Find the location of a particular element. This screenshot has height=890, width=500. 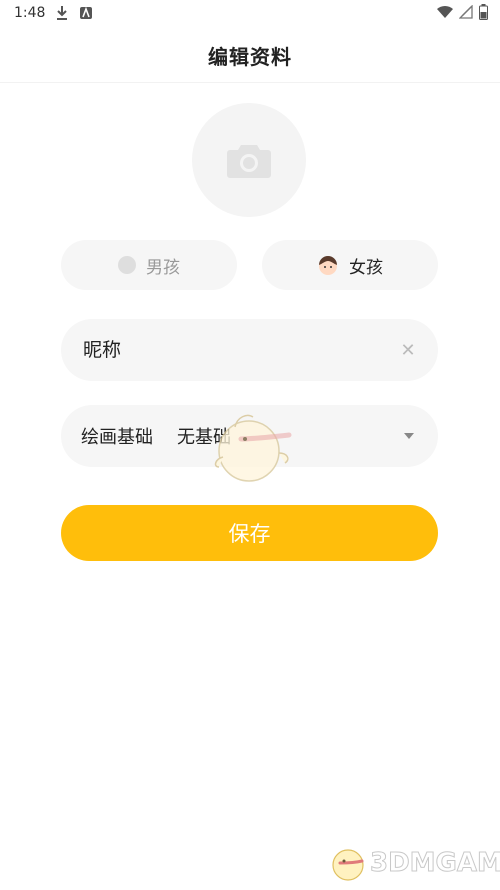

status-time: 1:48 is located at coordinates (30, 13).